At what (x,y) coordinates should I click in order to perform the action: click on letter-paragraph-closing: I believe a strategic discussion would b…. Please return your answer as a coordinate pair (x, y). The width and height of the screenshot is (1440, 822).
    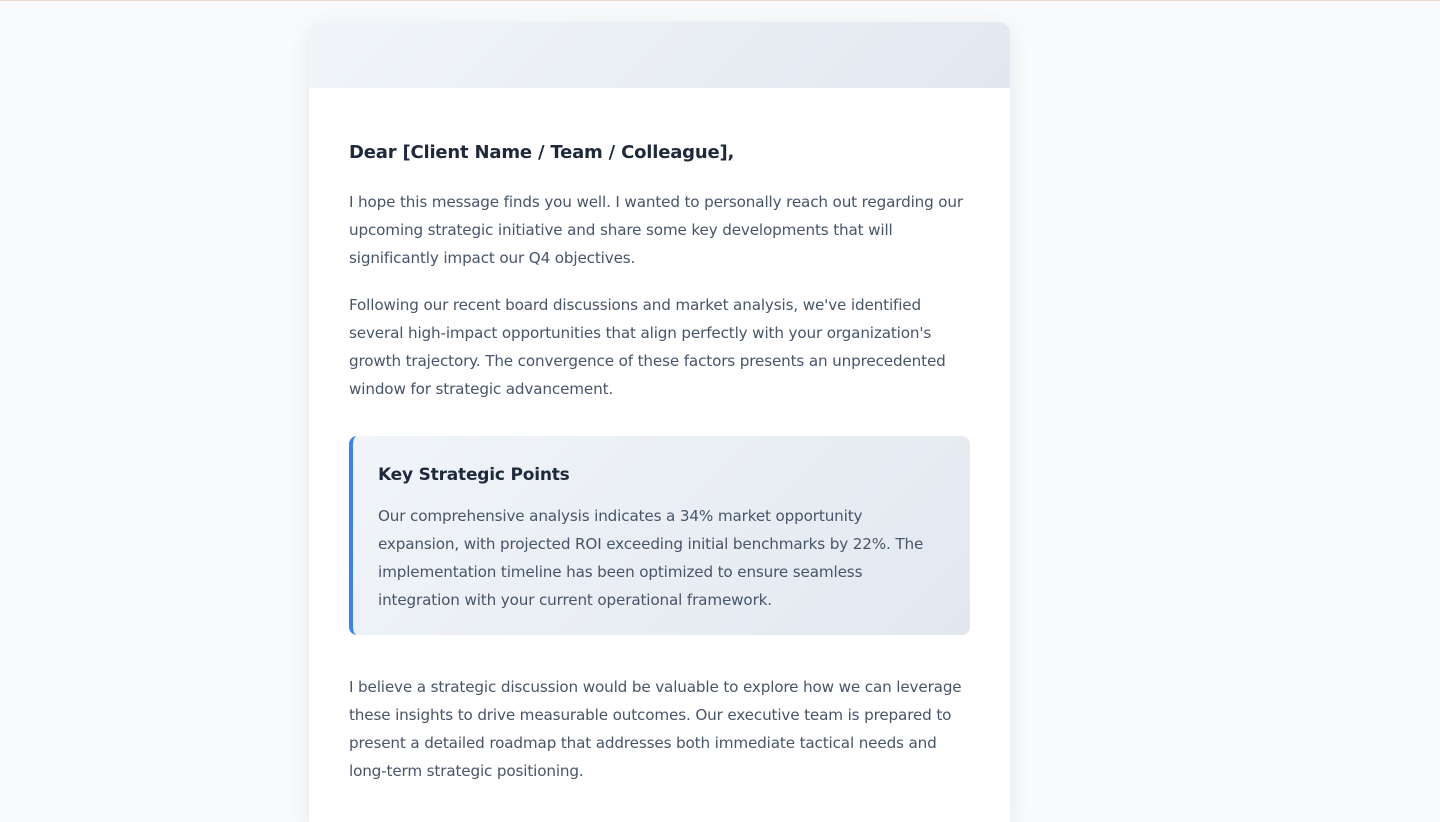
    Looking at the image, I should click on (655, 729).